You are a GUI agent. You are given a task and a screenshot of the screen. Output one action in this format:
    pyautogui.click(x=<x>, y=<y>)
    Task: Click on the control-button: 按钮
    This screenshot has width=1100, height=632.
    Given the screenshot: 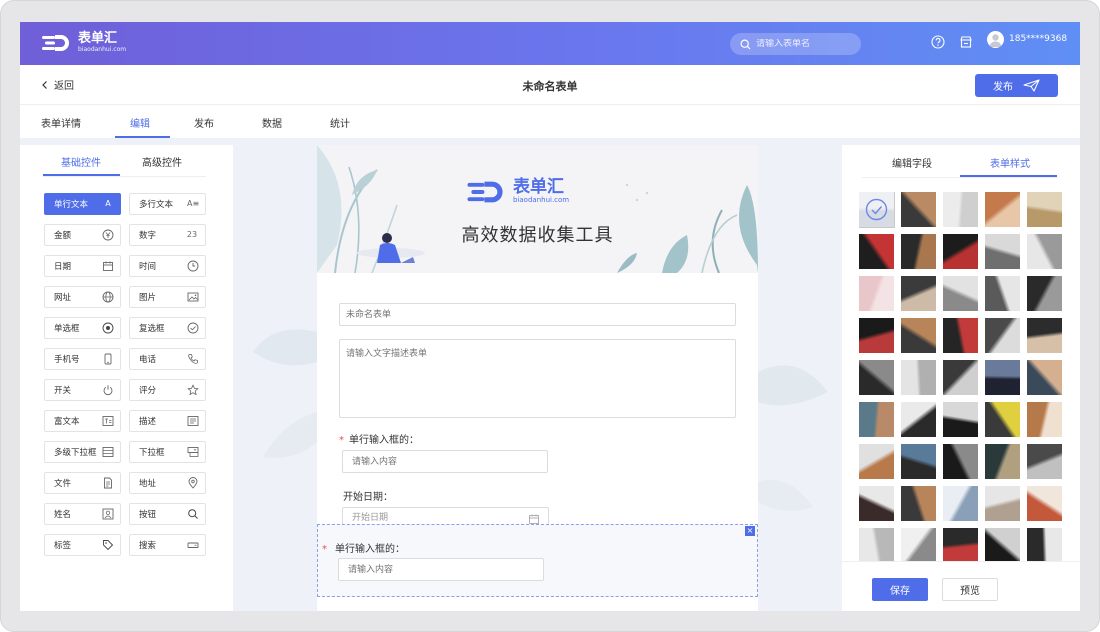 What is the action you would take?
    pyautogui.click(x=167, y=514)
    